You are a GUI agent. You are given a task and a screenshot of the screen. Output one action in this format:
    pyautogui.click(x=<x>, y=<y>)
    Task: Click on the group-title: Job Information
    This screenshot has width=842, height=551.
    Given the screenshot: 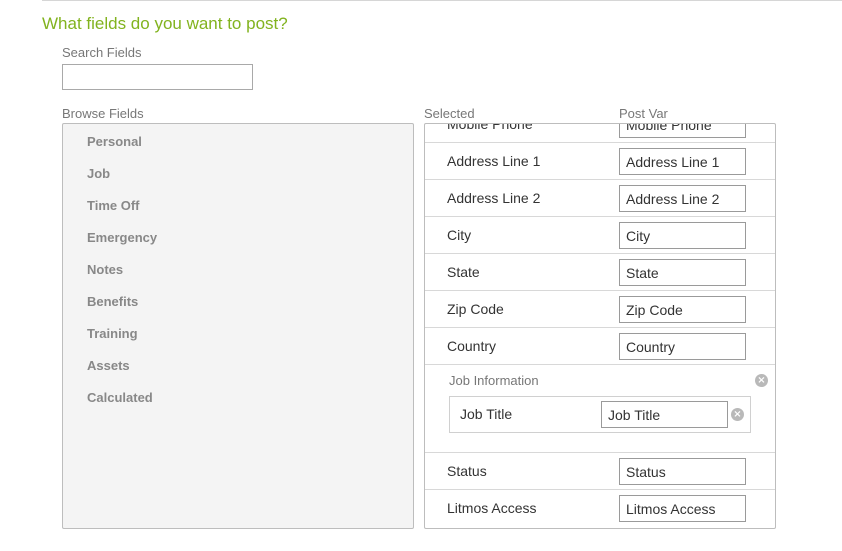 What is the action you would take?
    pyautogui.click(x=494, y=380)
    